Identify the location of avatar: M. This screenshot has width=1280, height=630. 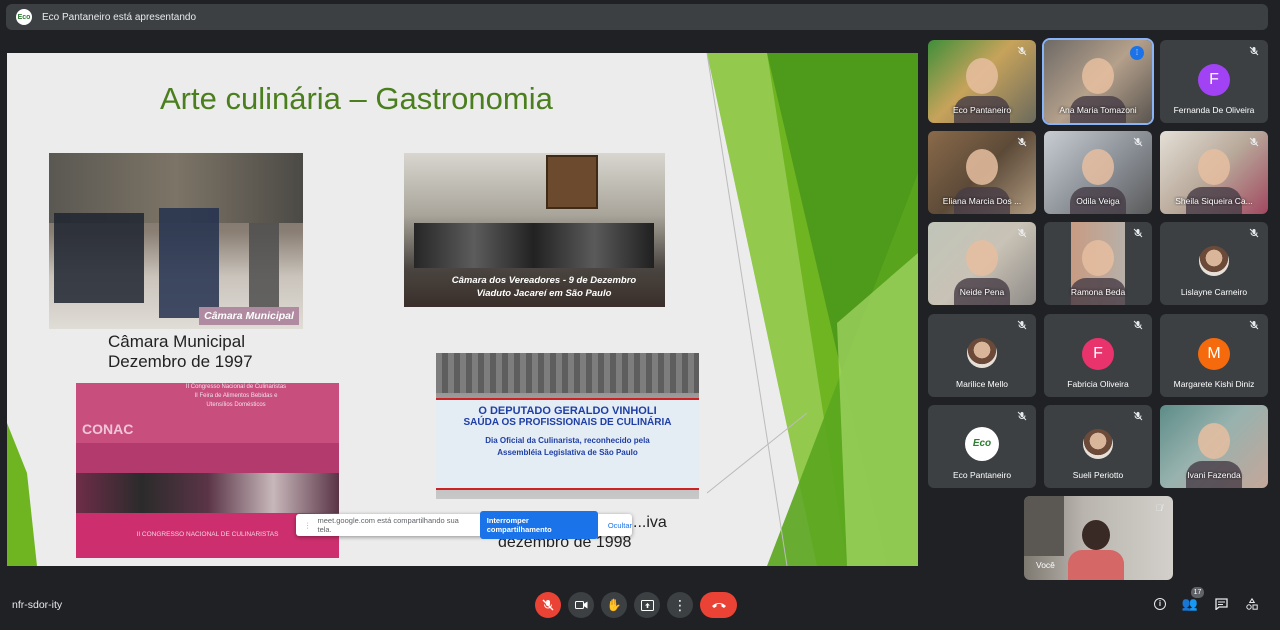
(1214, 354).